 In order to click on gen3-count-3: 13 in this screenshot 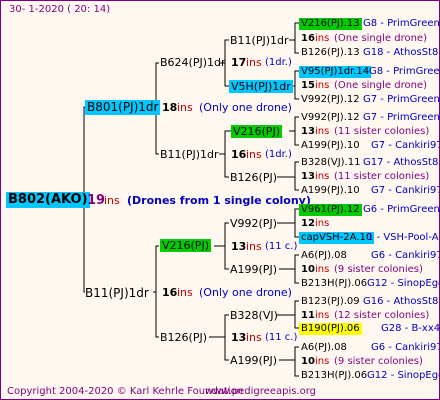, I will do `click(239, 246)`.